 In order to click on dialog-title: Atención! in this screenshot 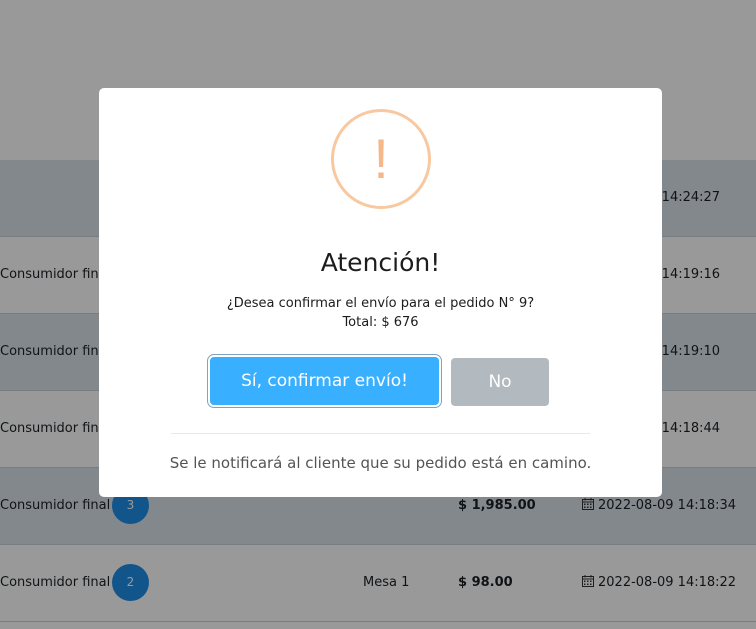, I will do `click(380, 262)`.